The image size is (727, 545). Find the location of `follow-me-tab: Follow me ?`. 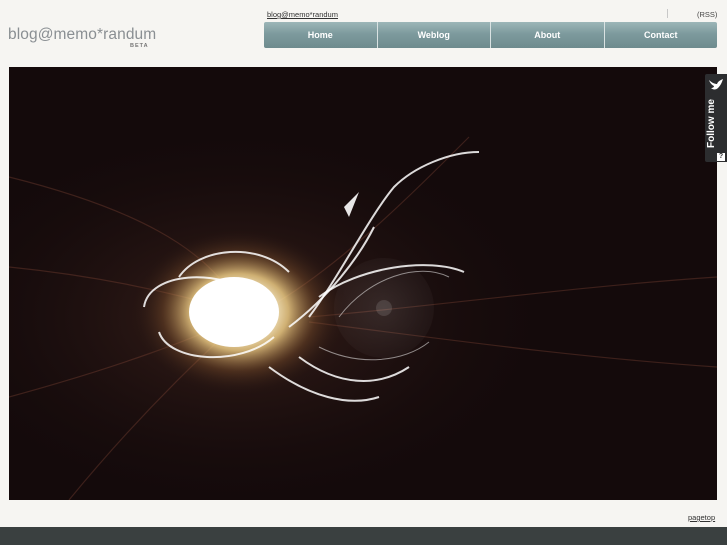

follow-me-tab: Follow me ? is located at coordinates (716, 118).